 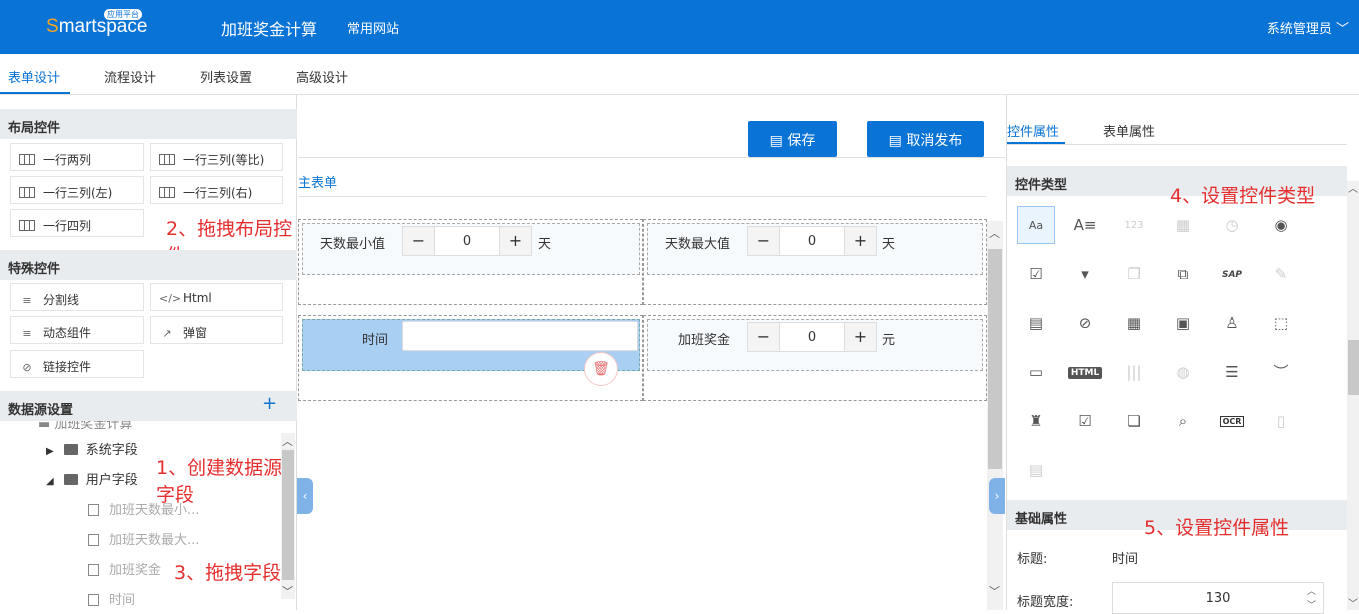 I want to click on blank-doc-icon: ▯, so click(x=1281, y=421).